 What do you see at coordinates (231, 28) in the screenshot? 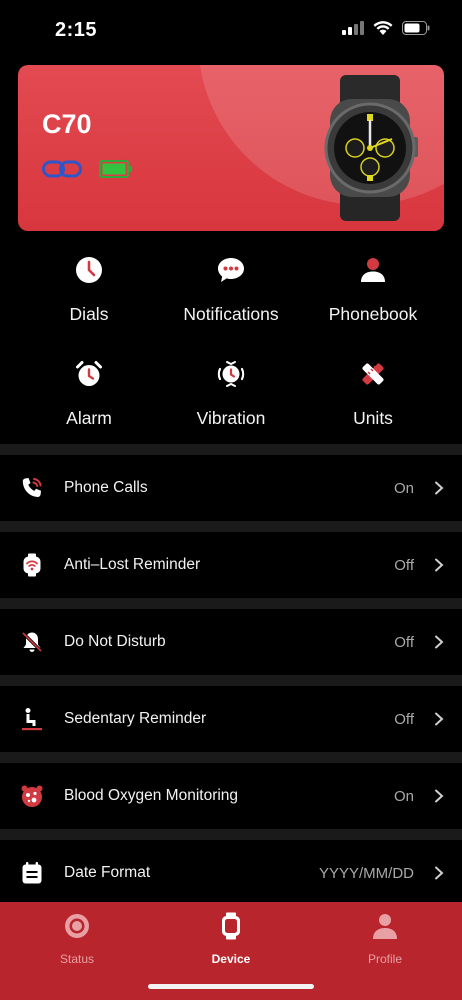
I see `status-bar: 2:15` at bounding box center [231, 28].